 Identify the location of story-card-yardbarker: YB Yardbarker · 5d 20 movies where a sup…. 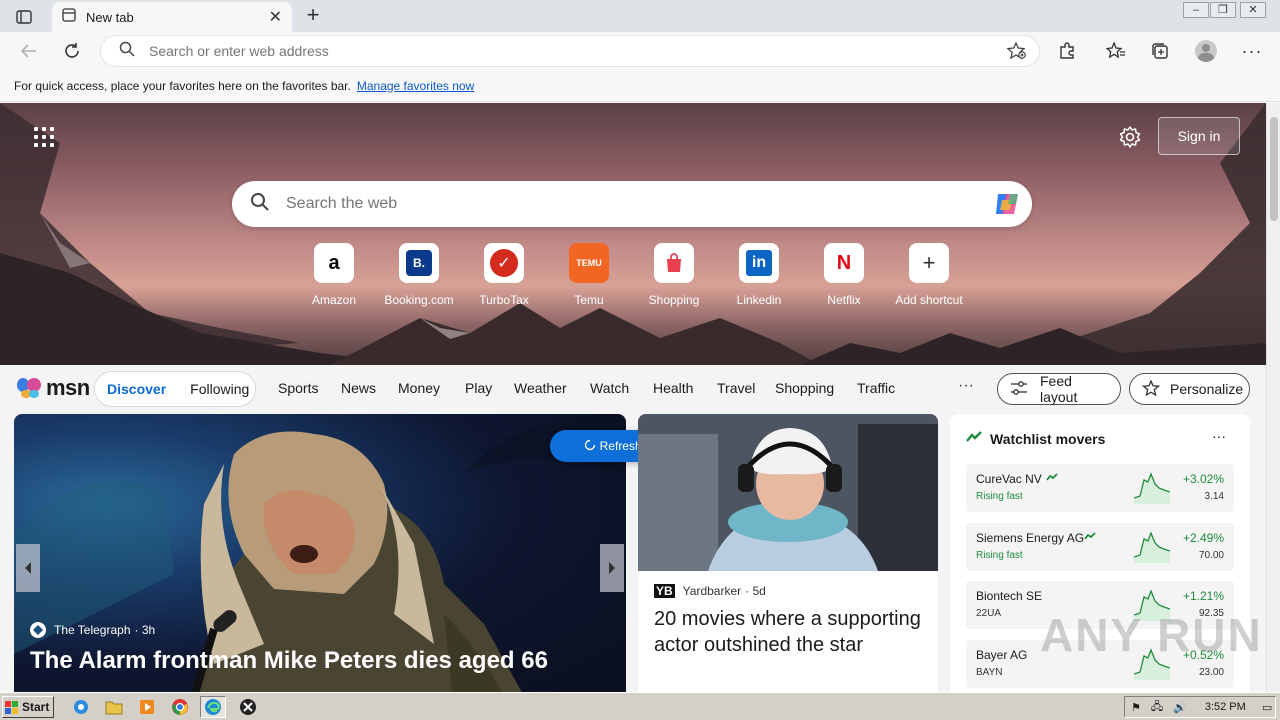
(788, 553).